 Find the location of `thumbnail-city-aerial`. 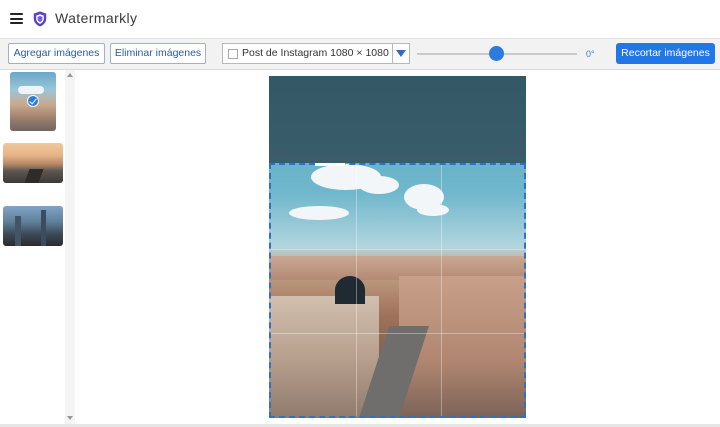

thumbnail-city-aerial is located at coordinates (33, 101).